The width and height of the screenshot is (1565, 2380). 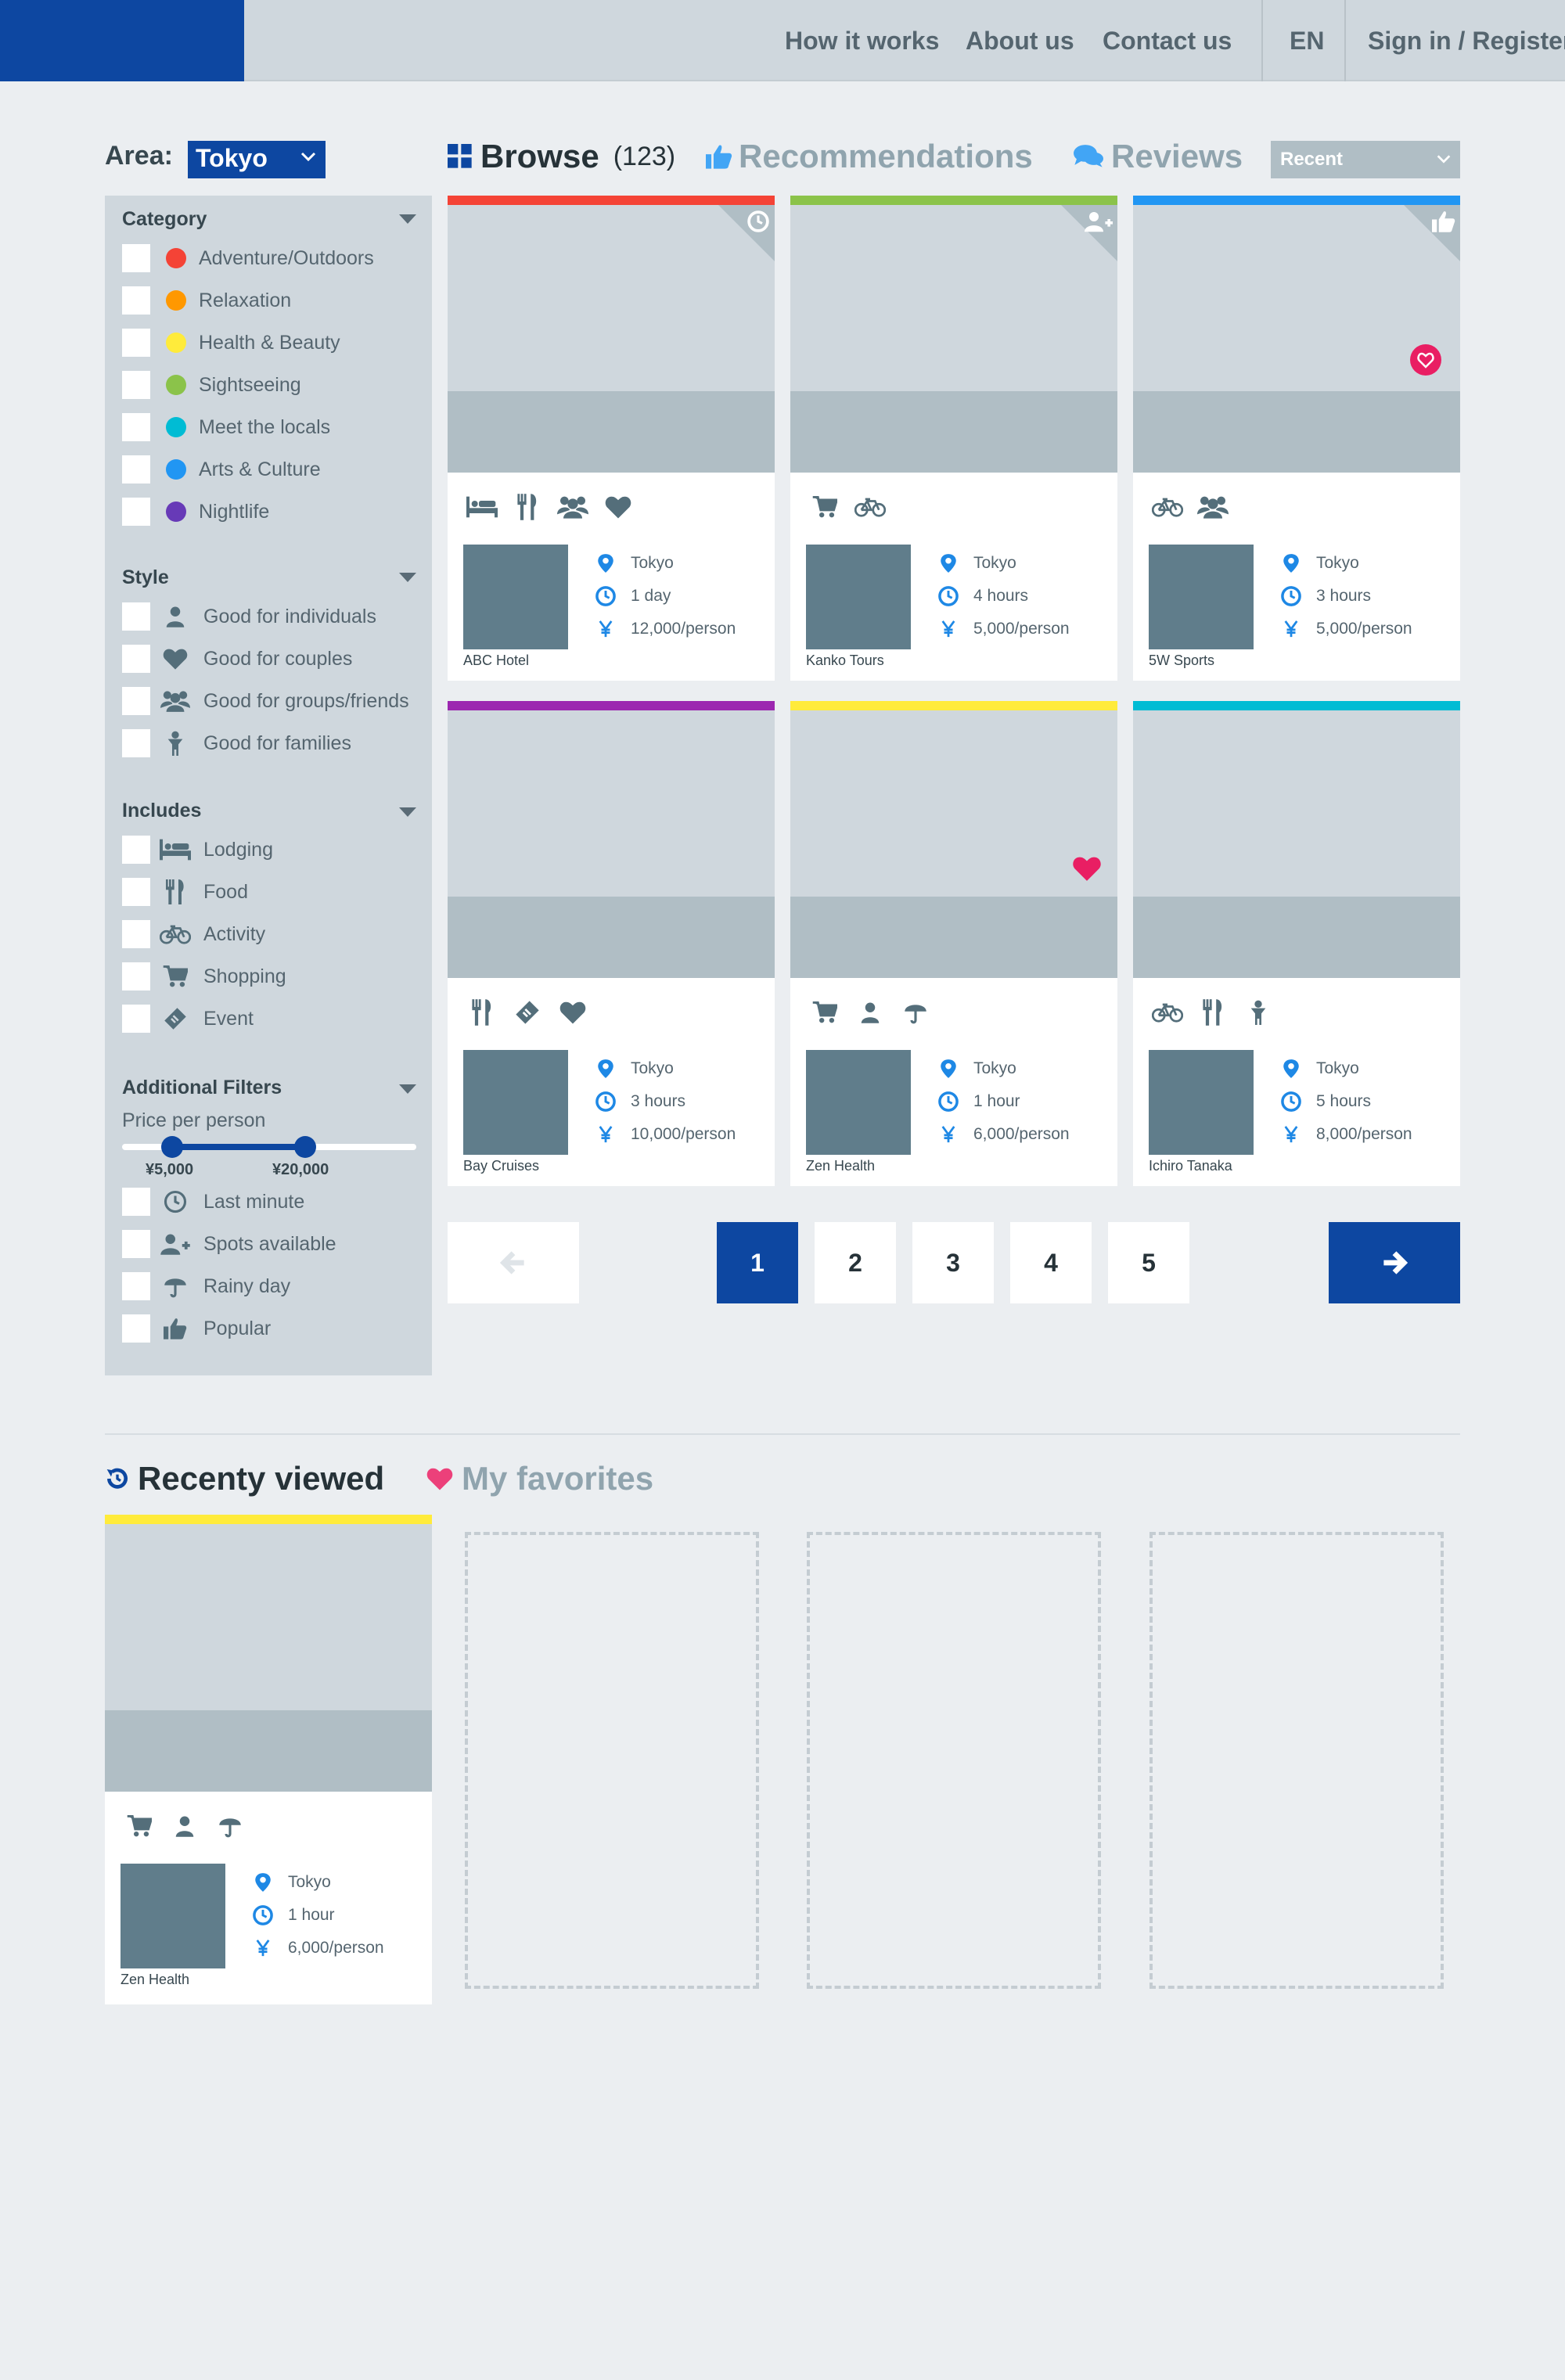 I want to click on activity-card: Bay Cruises Tokyo 3 hours 10,000/person, so click(x=611, y=943).